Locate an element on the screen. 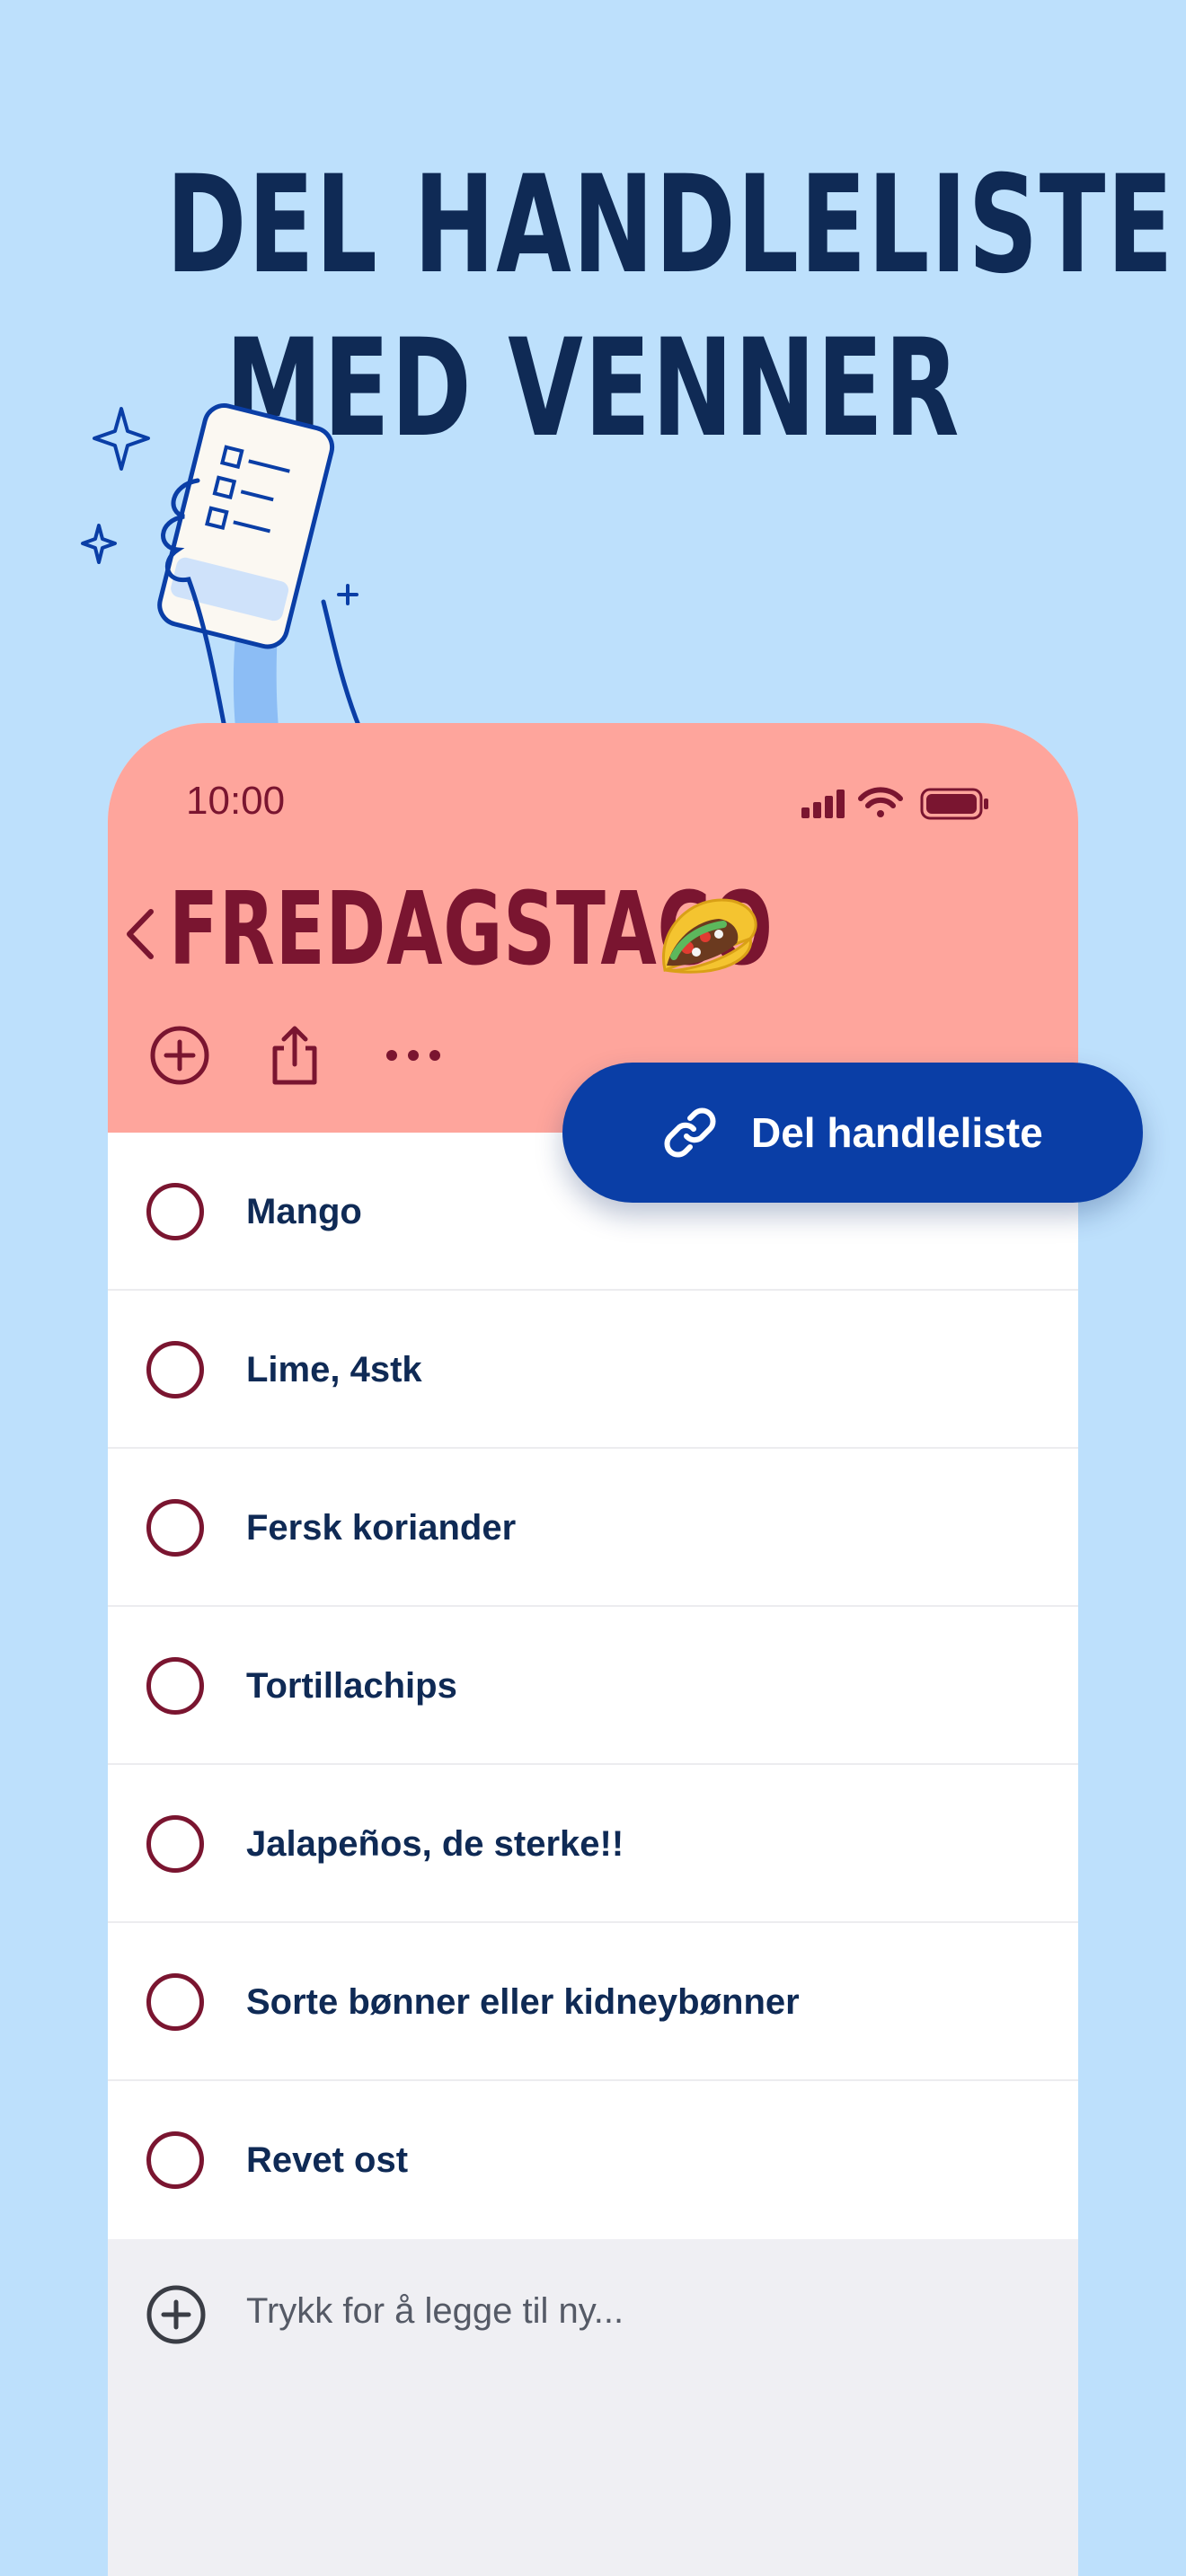 This screenshot has width=1186, height=2576. share-list-label: Del handleliste is located at coordinates (897, 1132).